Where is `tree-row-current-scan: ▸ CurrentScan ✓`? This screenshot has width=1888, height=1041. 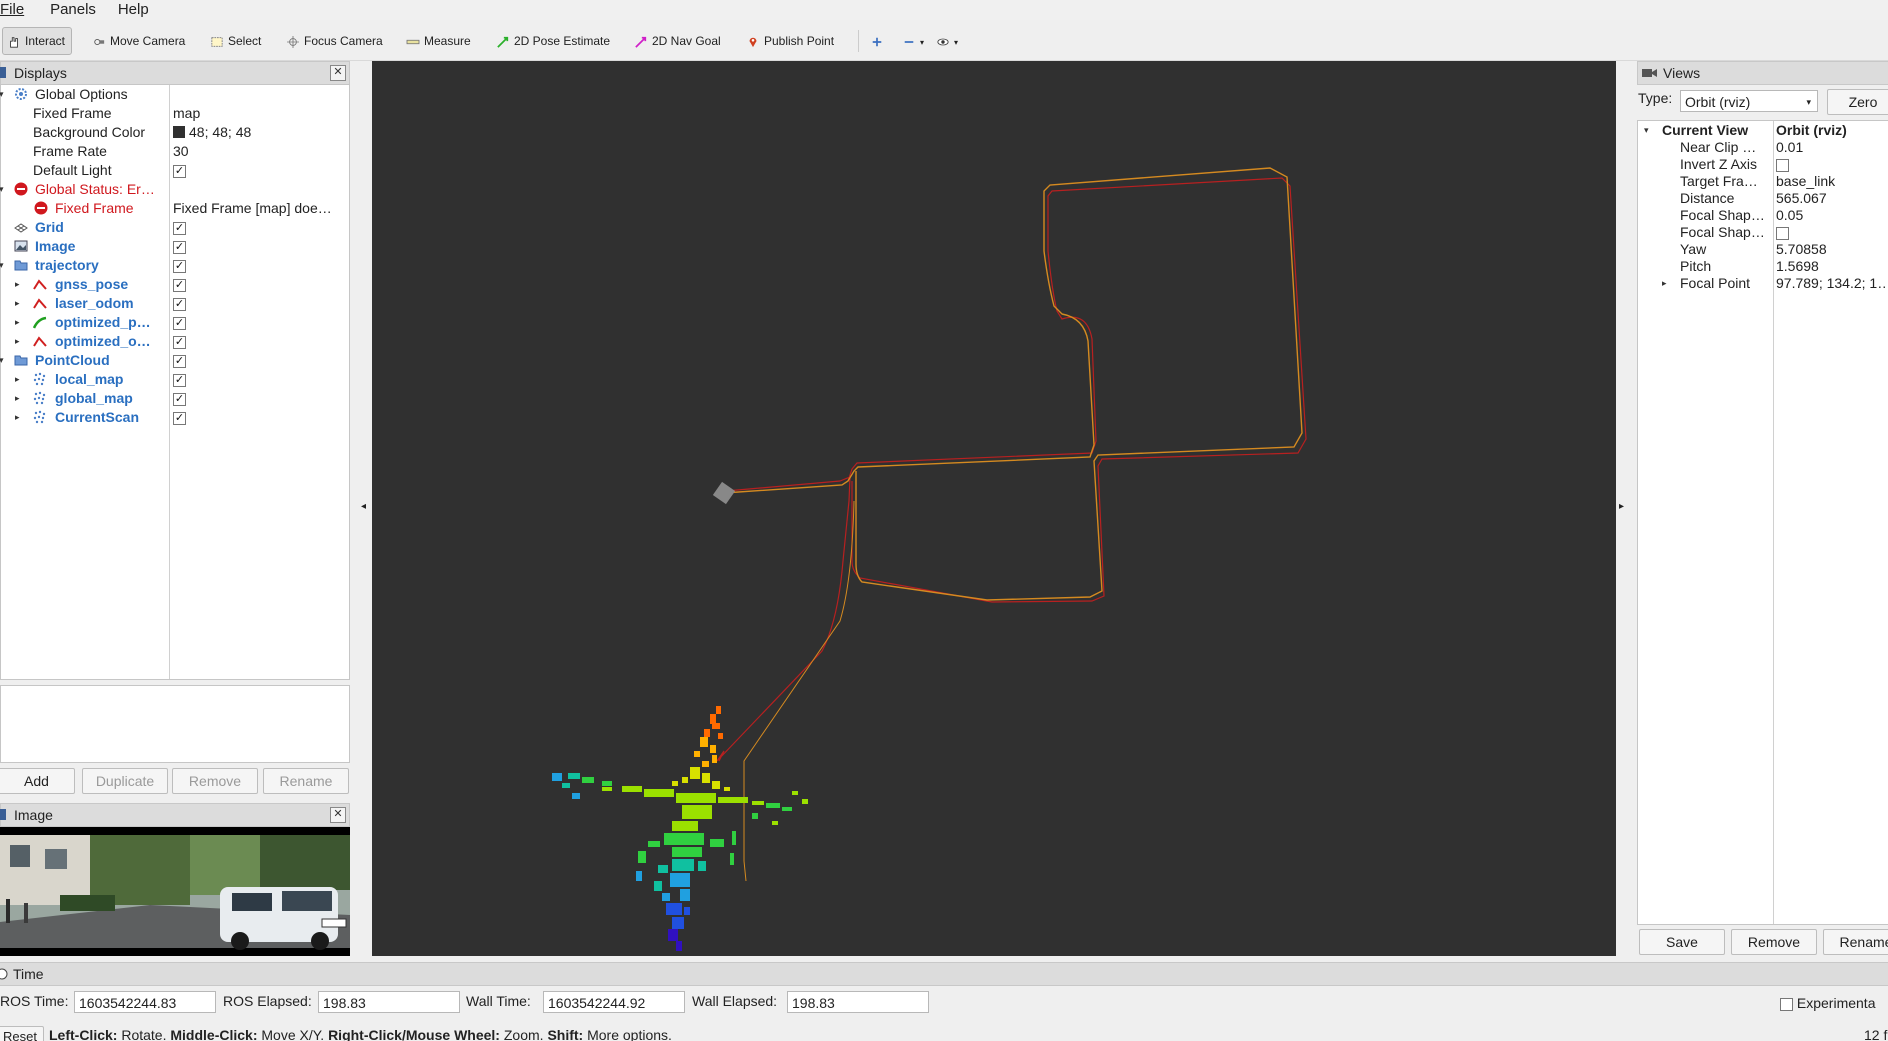 tree-row-current-scan: ▸ CurrentScan ✓ is located at coordinates (175, 417).